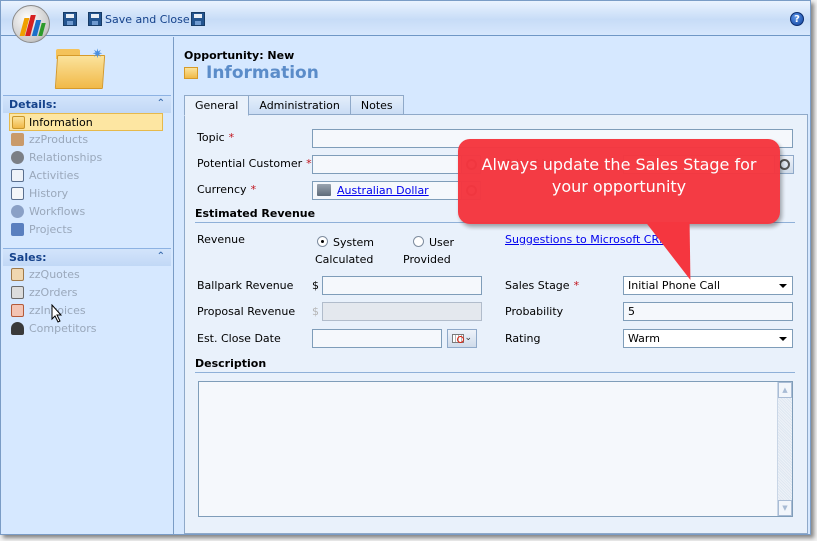 This screenshot has height=541, width=817. I want to click on nav-item-zzproducts: zzProducts, so click(87, 140).